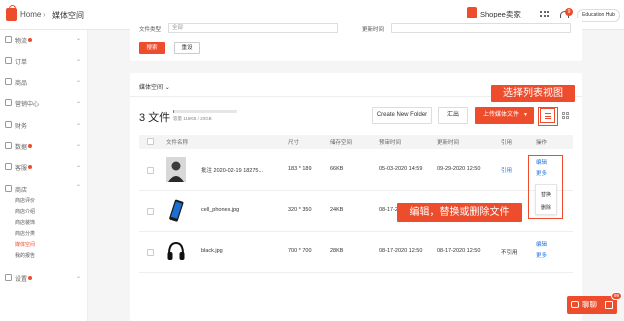  What do you see at coordinates (44, 103) in the screenshot?
I see `sidebar-item-marketing: 营销中心 ⌄` at bounding box center [44, 103].